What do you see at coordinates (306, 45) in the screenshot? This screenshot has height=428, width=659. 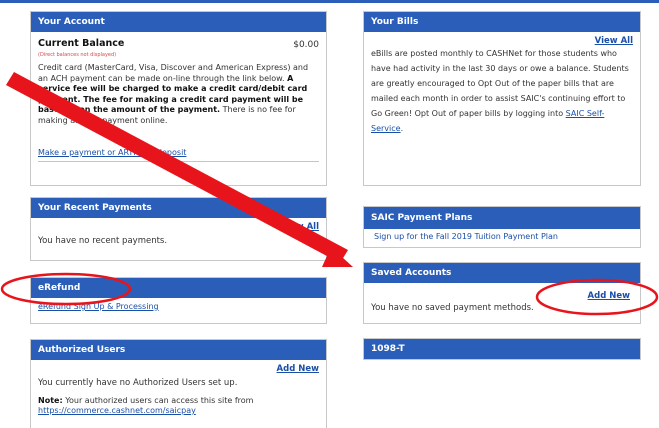 I see `current-balance-value: $0.00` at bounding box center [306, 45].